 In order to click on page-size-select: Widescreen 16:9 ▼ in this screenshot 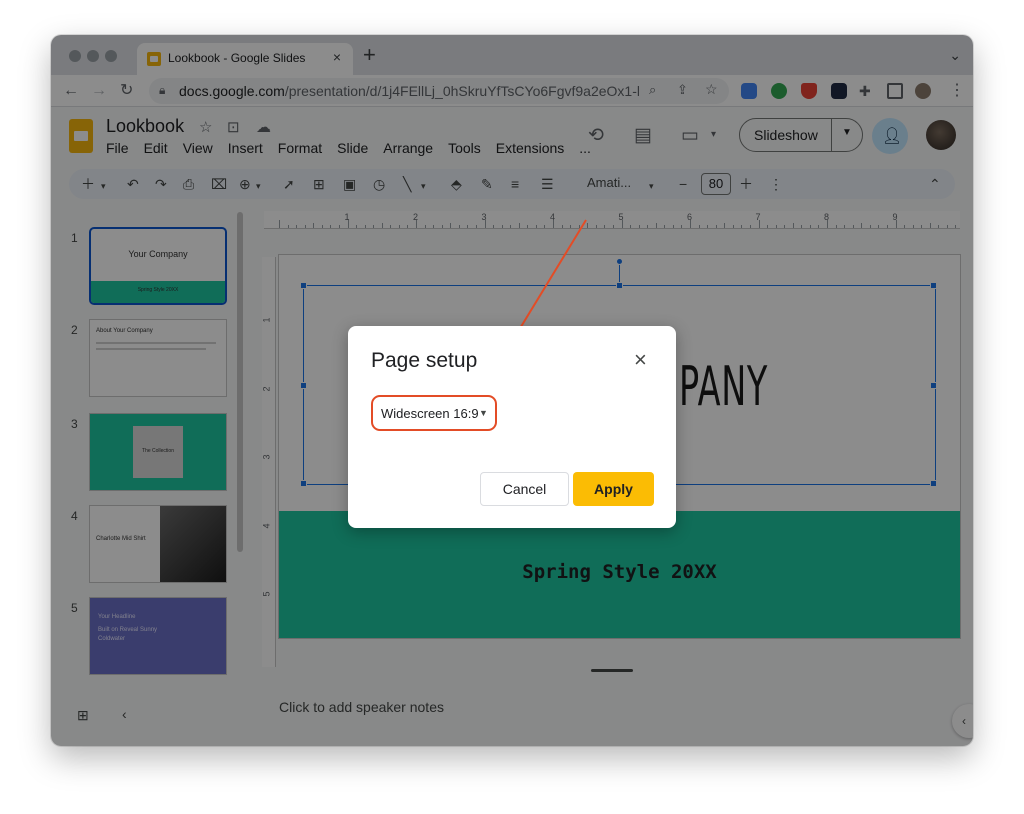, I will do `click(434, 413)`.